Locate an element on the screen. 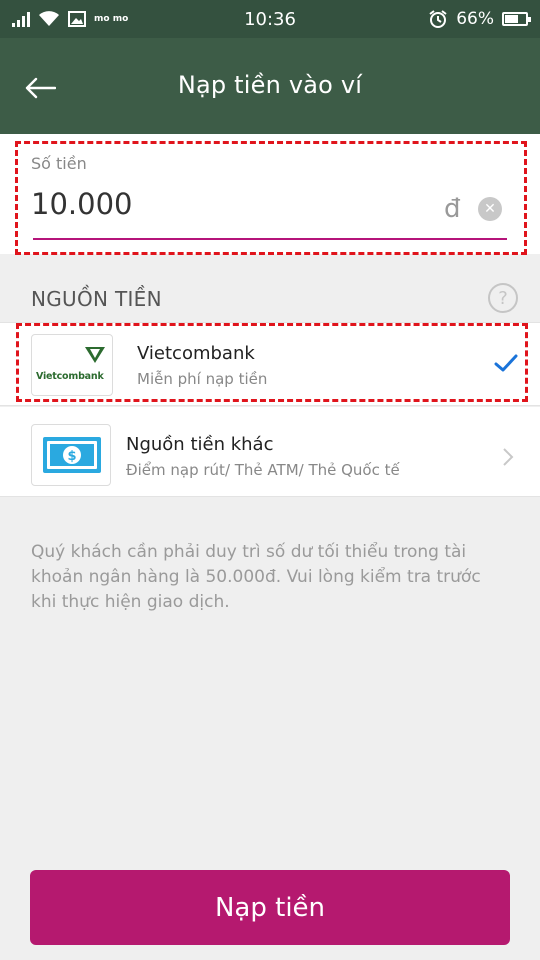  app-header: Nạp tiền vào ví is located at coordinates (270, 86).